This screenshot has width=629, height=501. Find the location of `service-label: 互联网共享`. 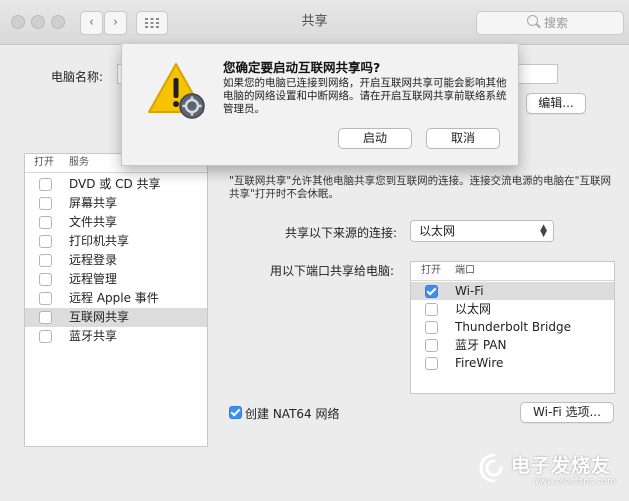

service-label: 互联网共享 is located at coordinates (99, 317).